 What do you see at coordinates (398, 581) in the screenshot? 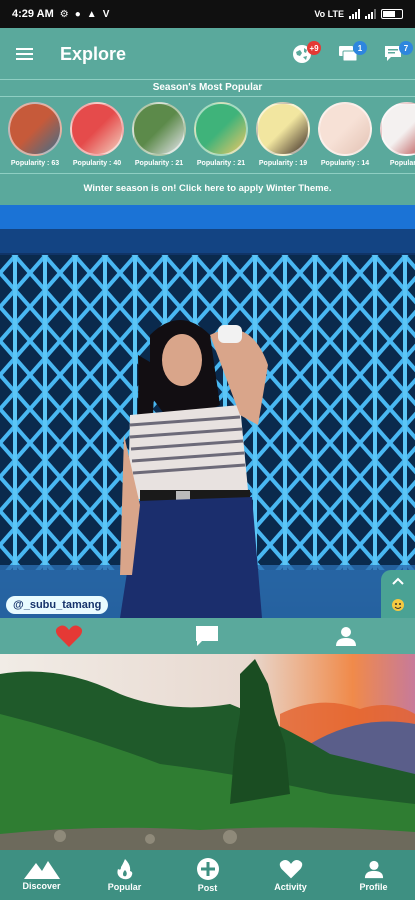
I see `chevron-up-icon` at bounding box center [398, 581].